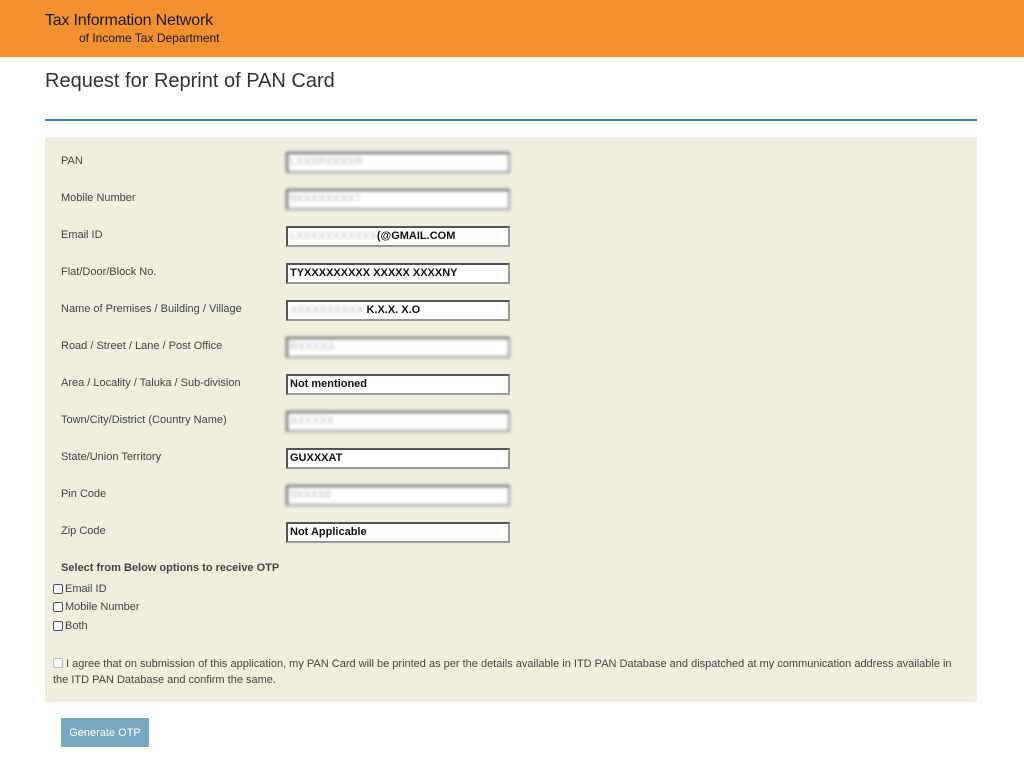  I want to click on otp-email-checkbox, so click(58, 589).